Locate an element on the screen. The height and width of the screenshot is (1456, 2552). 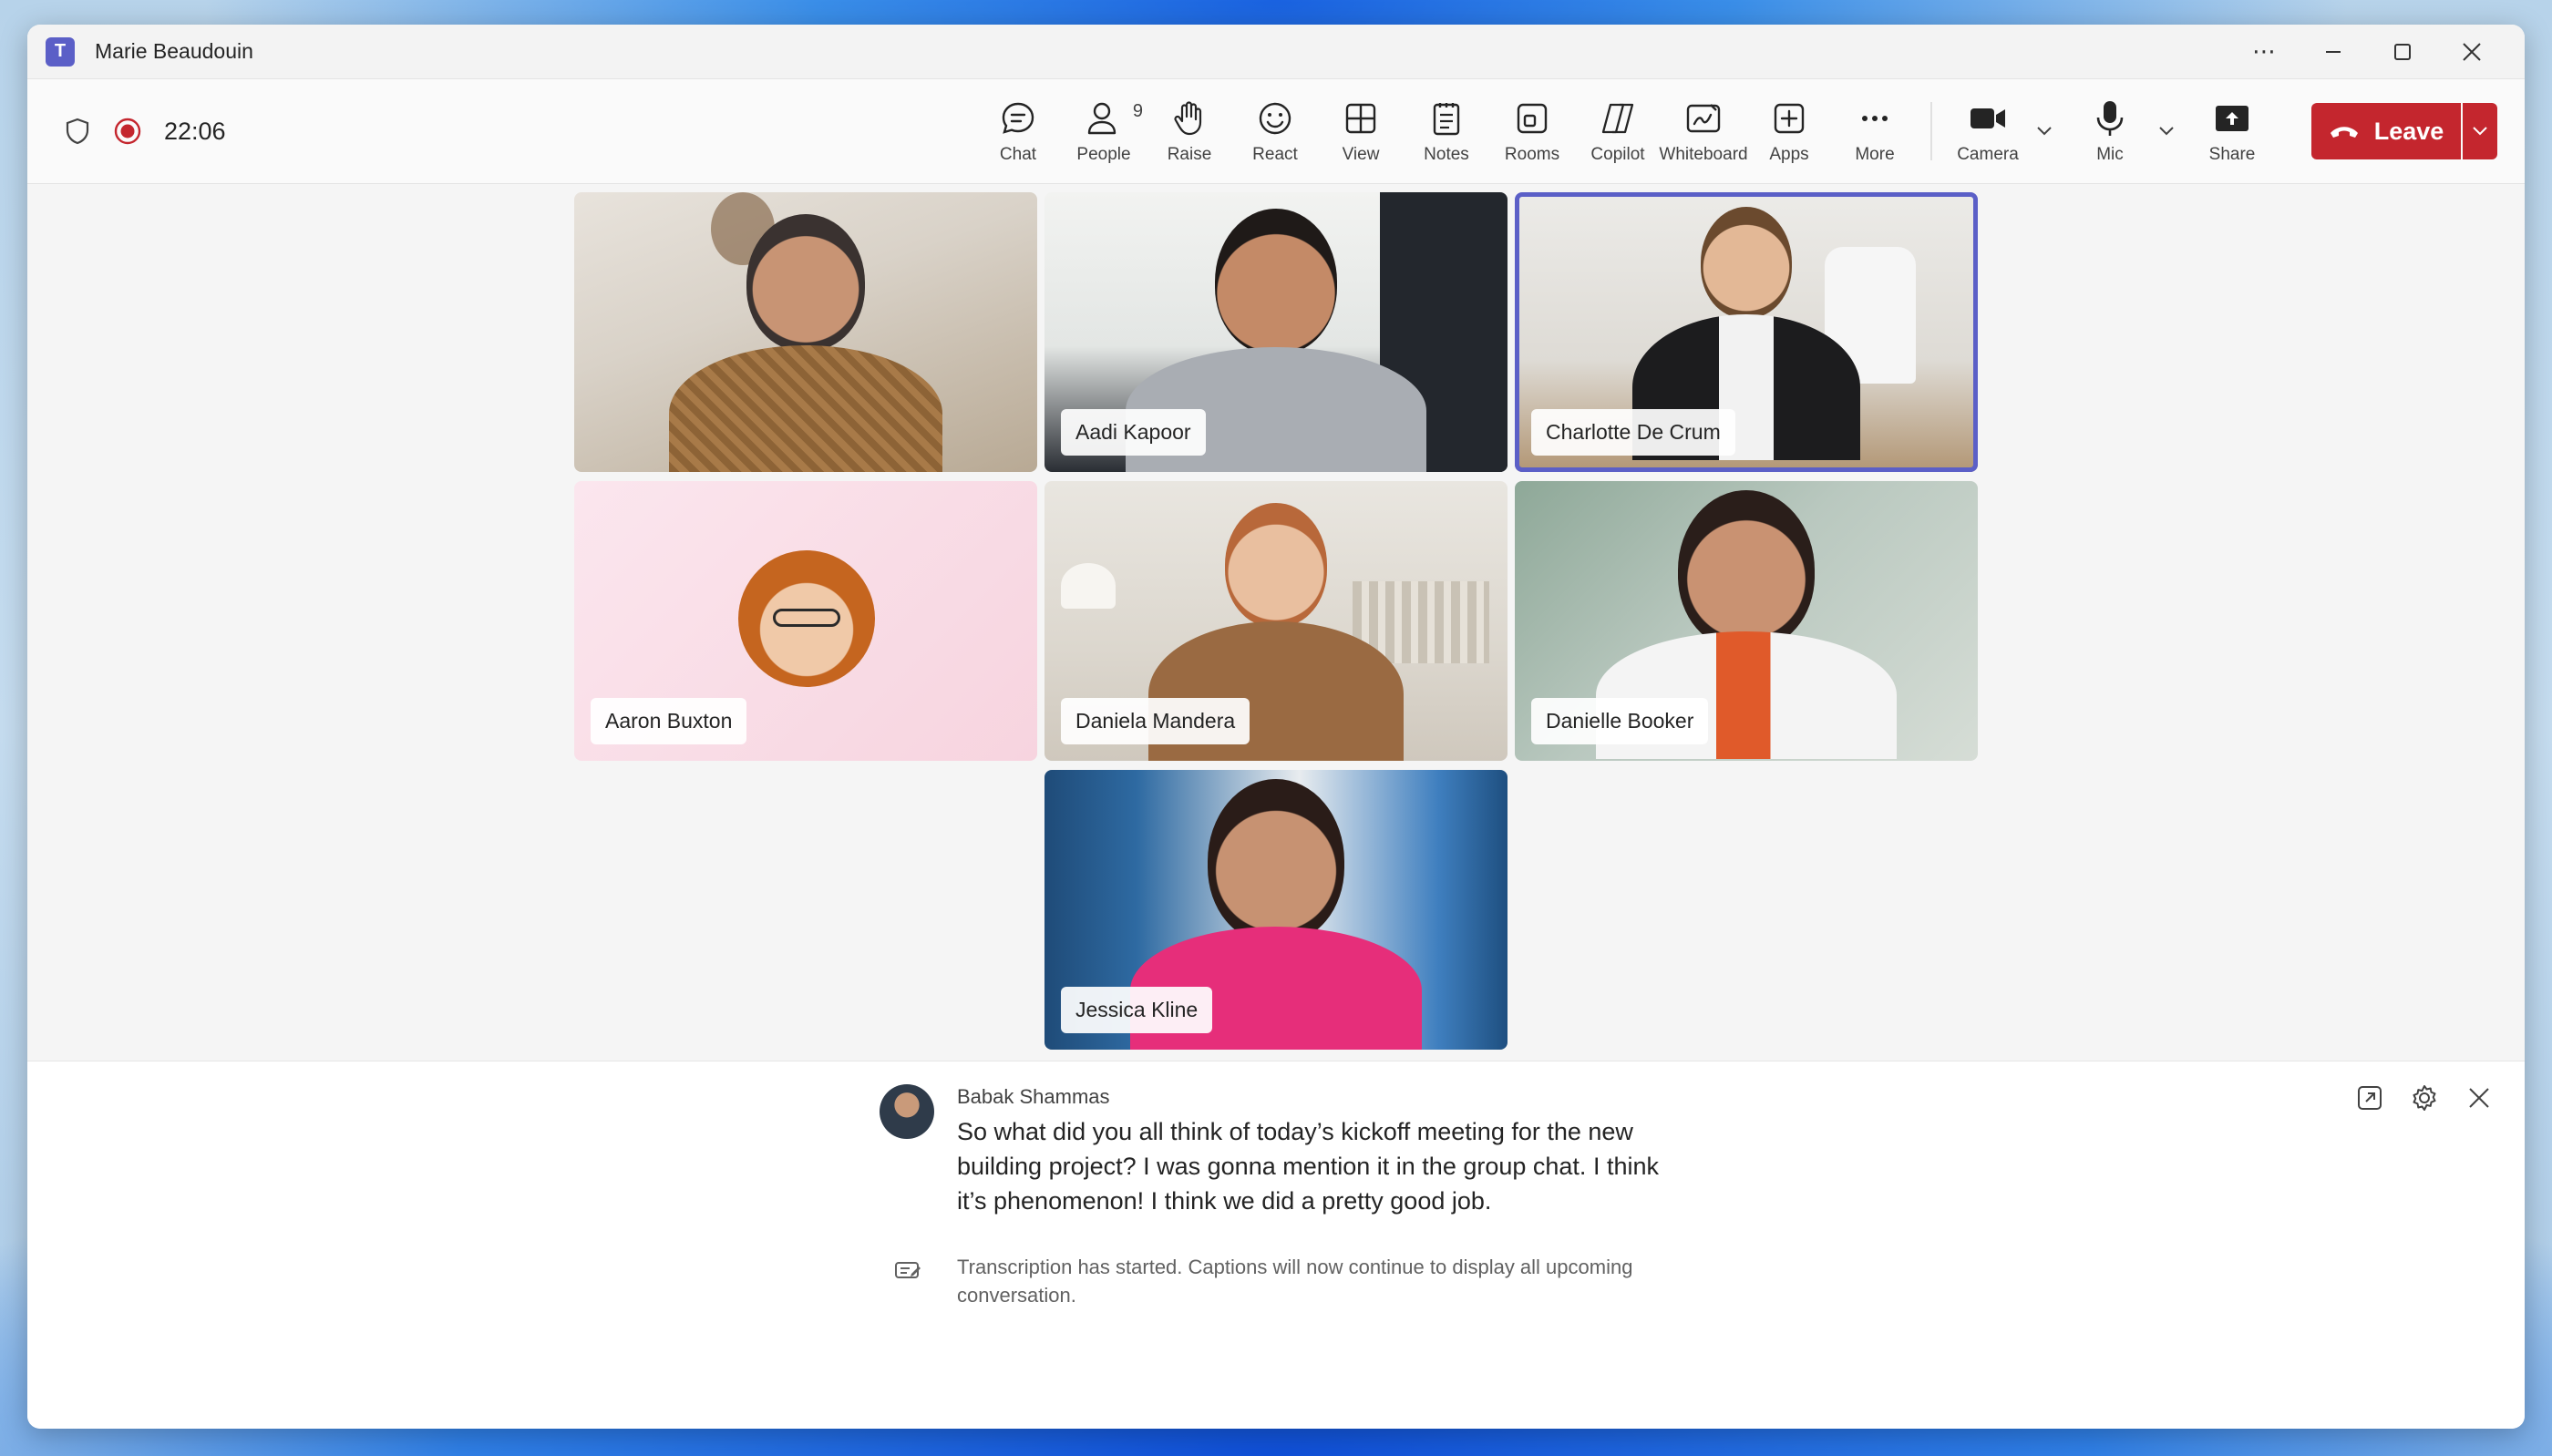
more-options-icon: ⋯ is located at coordinates (2264, 52).